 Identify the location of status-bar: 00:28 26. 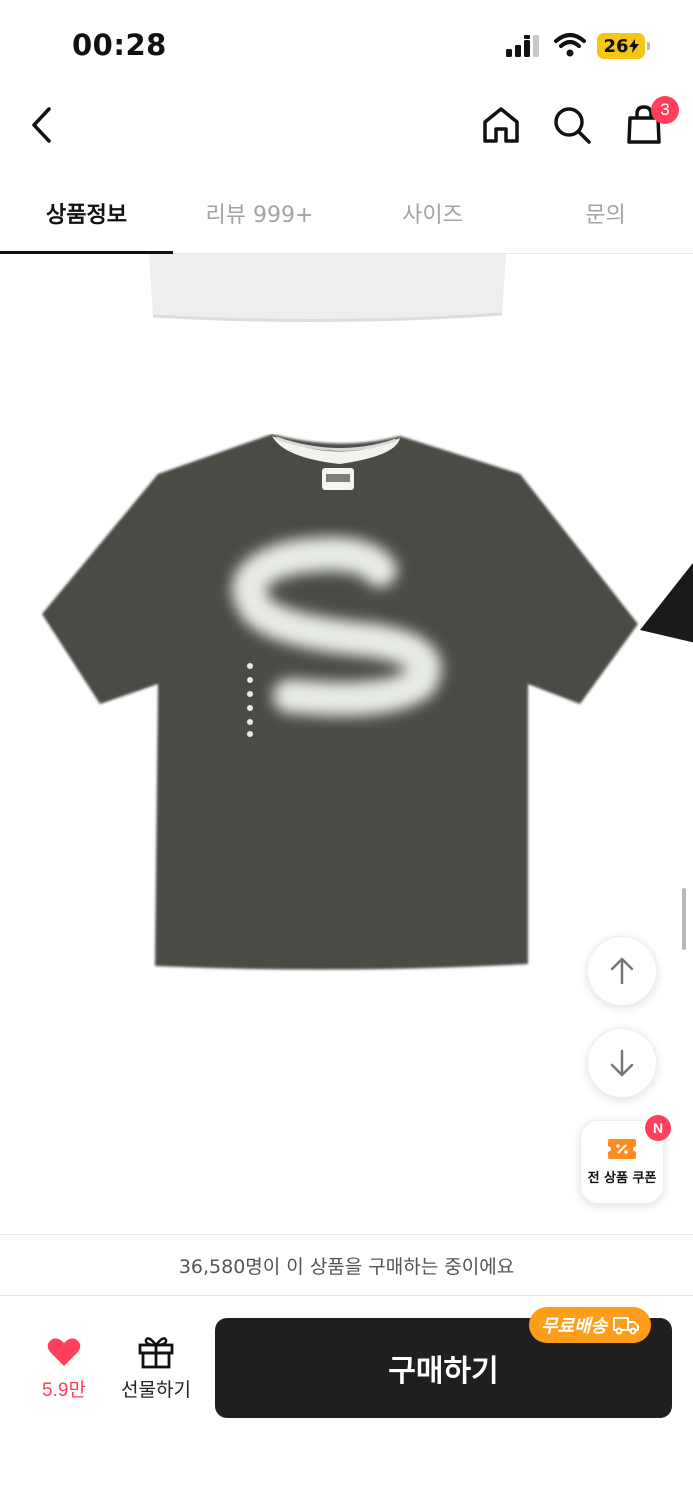
(346, 45).